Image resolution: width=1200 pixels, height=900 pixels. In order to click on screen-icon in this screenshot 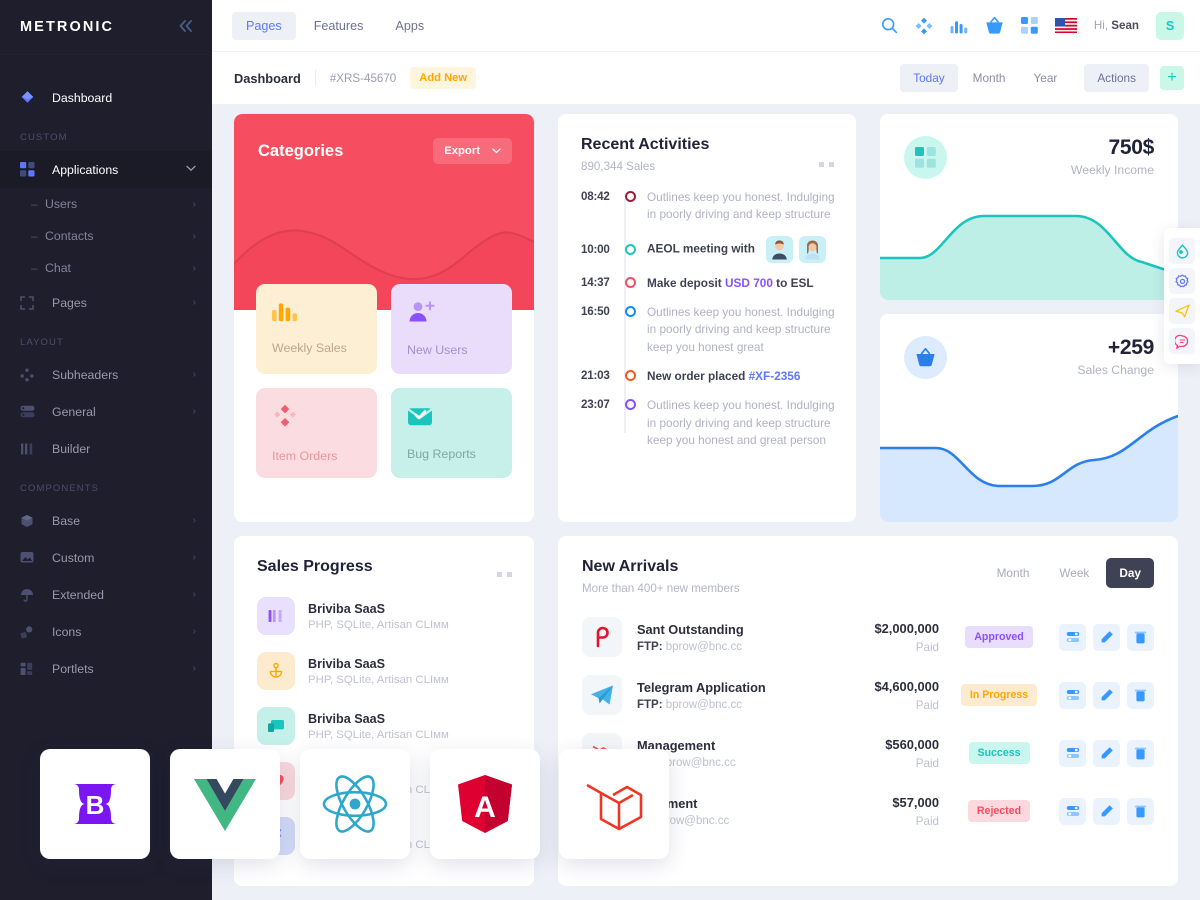, I will do `click(276, 726)`.